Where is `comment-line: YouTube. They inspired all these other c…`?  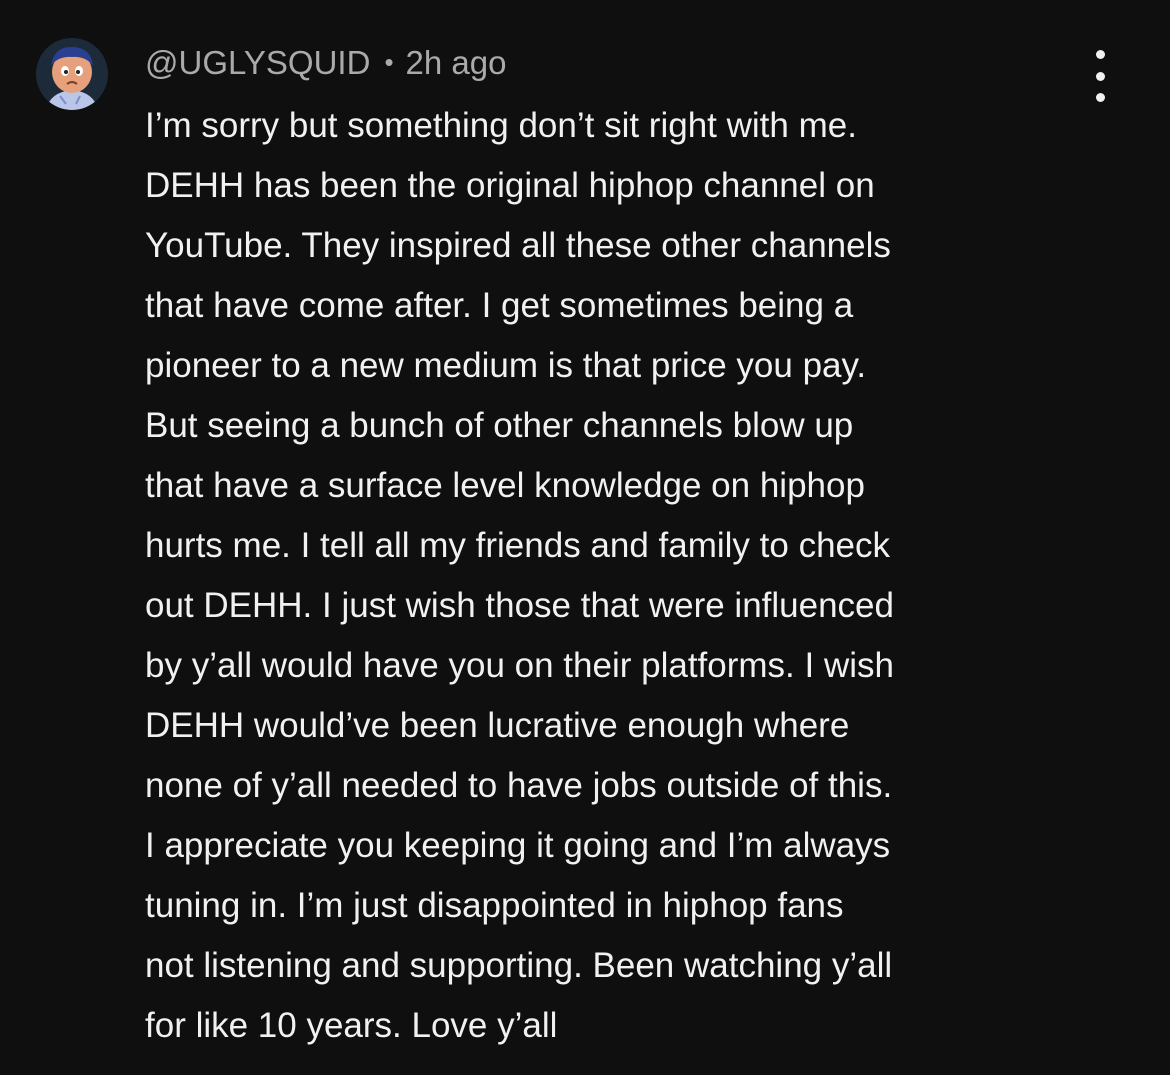
comment-line: YouTube. They inspired all these other c… is located at coordinates (518, 245).